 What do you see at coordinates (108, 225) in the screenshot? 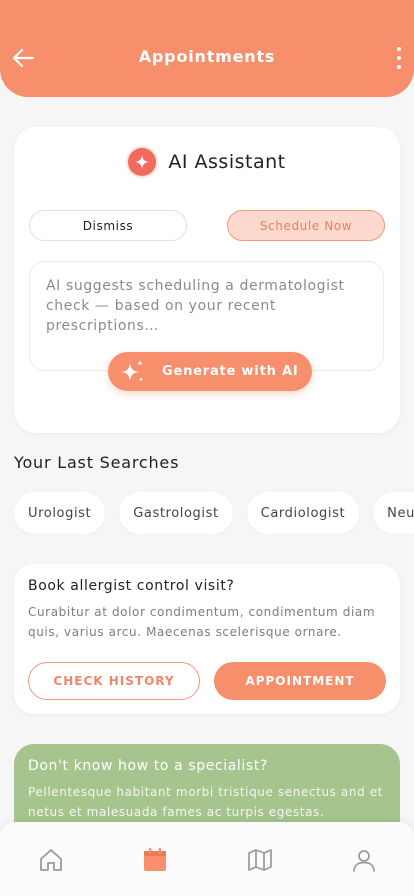
I see `dismiss-button: Dismiss` at bounding box center [108, 225].